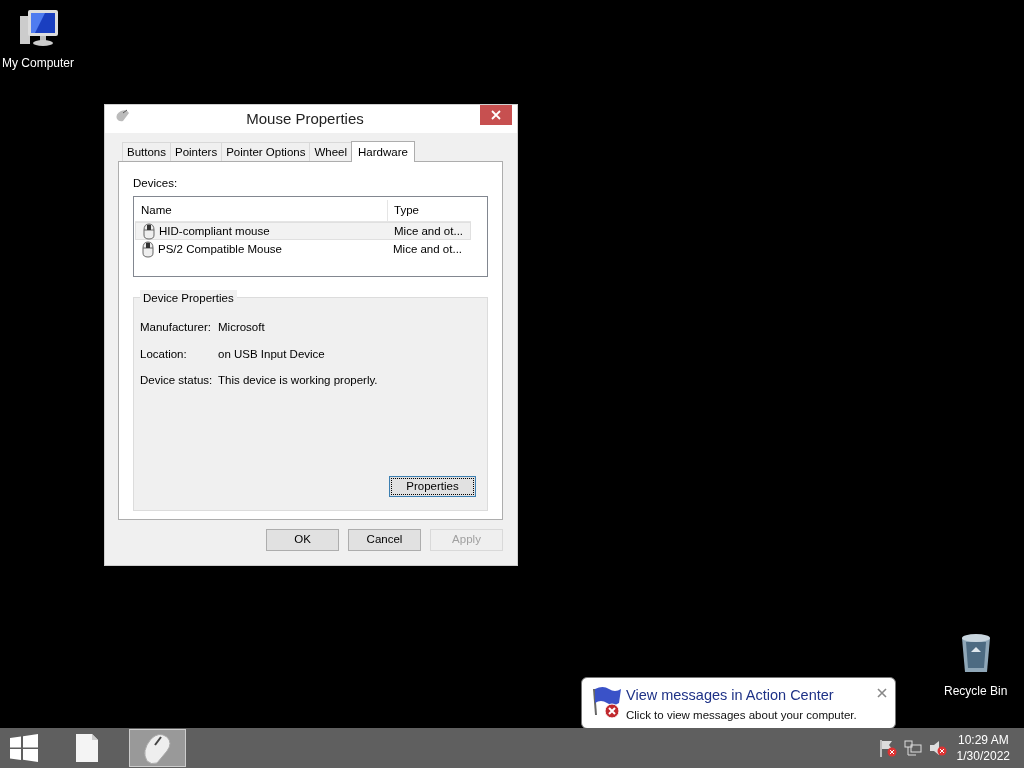 This screenshot has width=1024, height=768. What do you see at coordinates (937, 748) in the screenshot?
I see `muted-speaker-icon` at bounding box center [937, 748].